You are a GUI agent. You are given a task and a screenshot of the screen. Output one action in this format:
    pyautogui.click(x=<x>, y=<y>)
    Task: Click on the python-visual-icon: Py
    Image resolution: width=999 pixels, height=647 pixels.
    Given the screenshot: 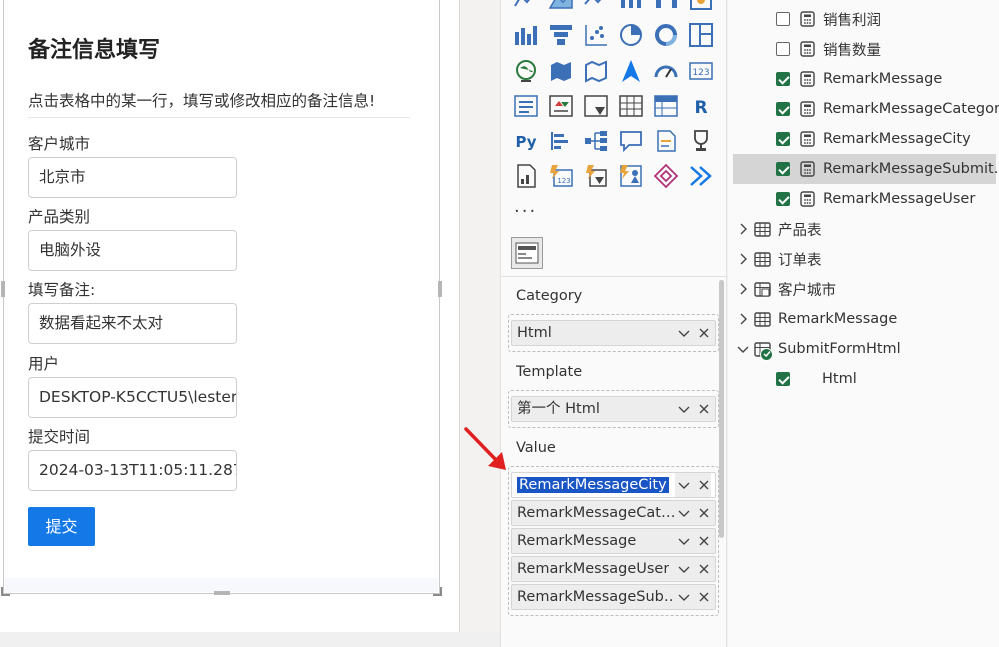 What is the action you would take?
    pyautogui.click(x=526, y=141)
    